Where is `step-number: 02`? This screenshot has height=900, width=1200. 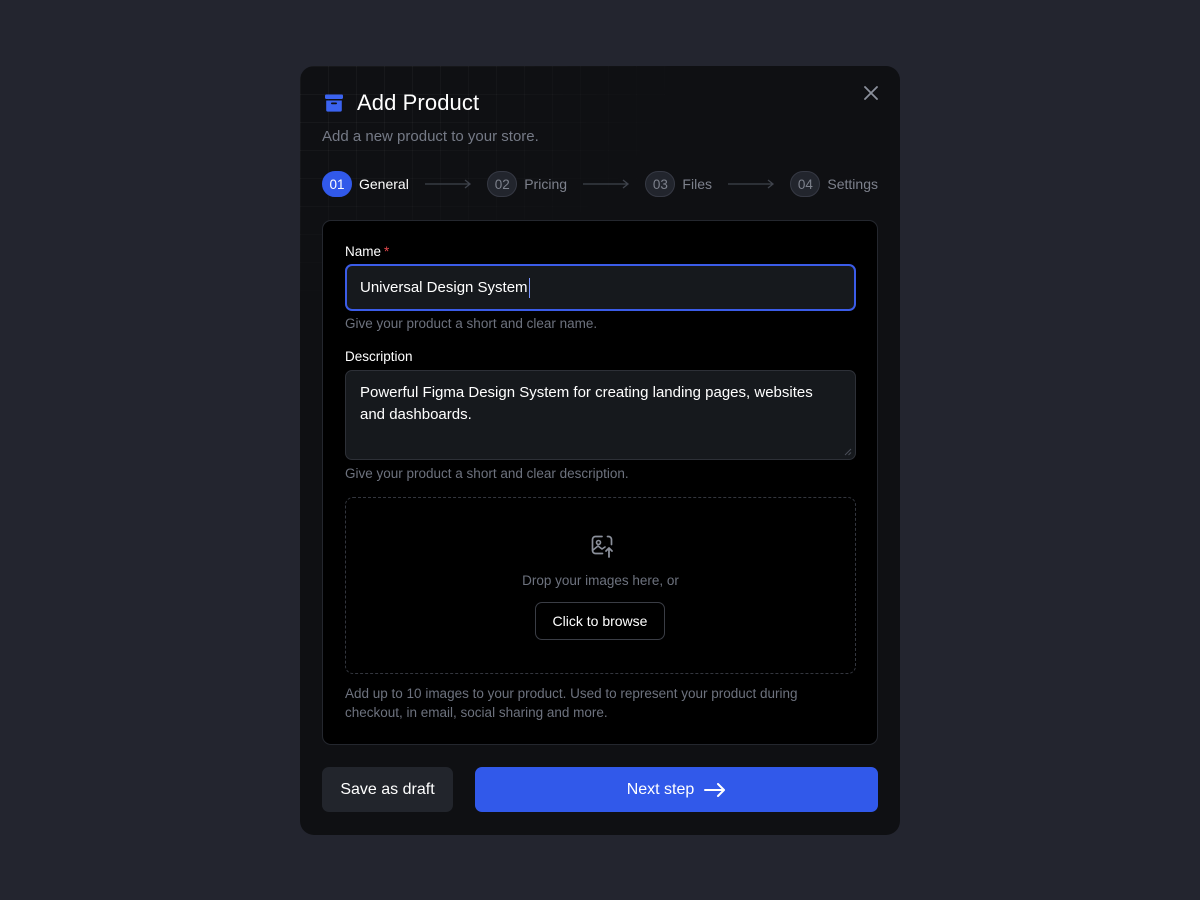
step-number: 02 is located at coordinates (502, 184).